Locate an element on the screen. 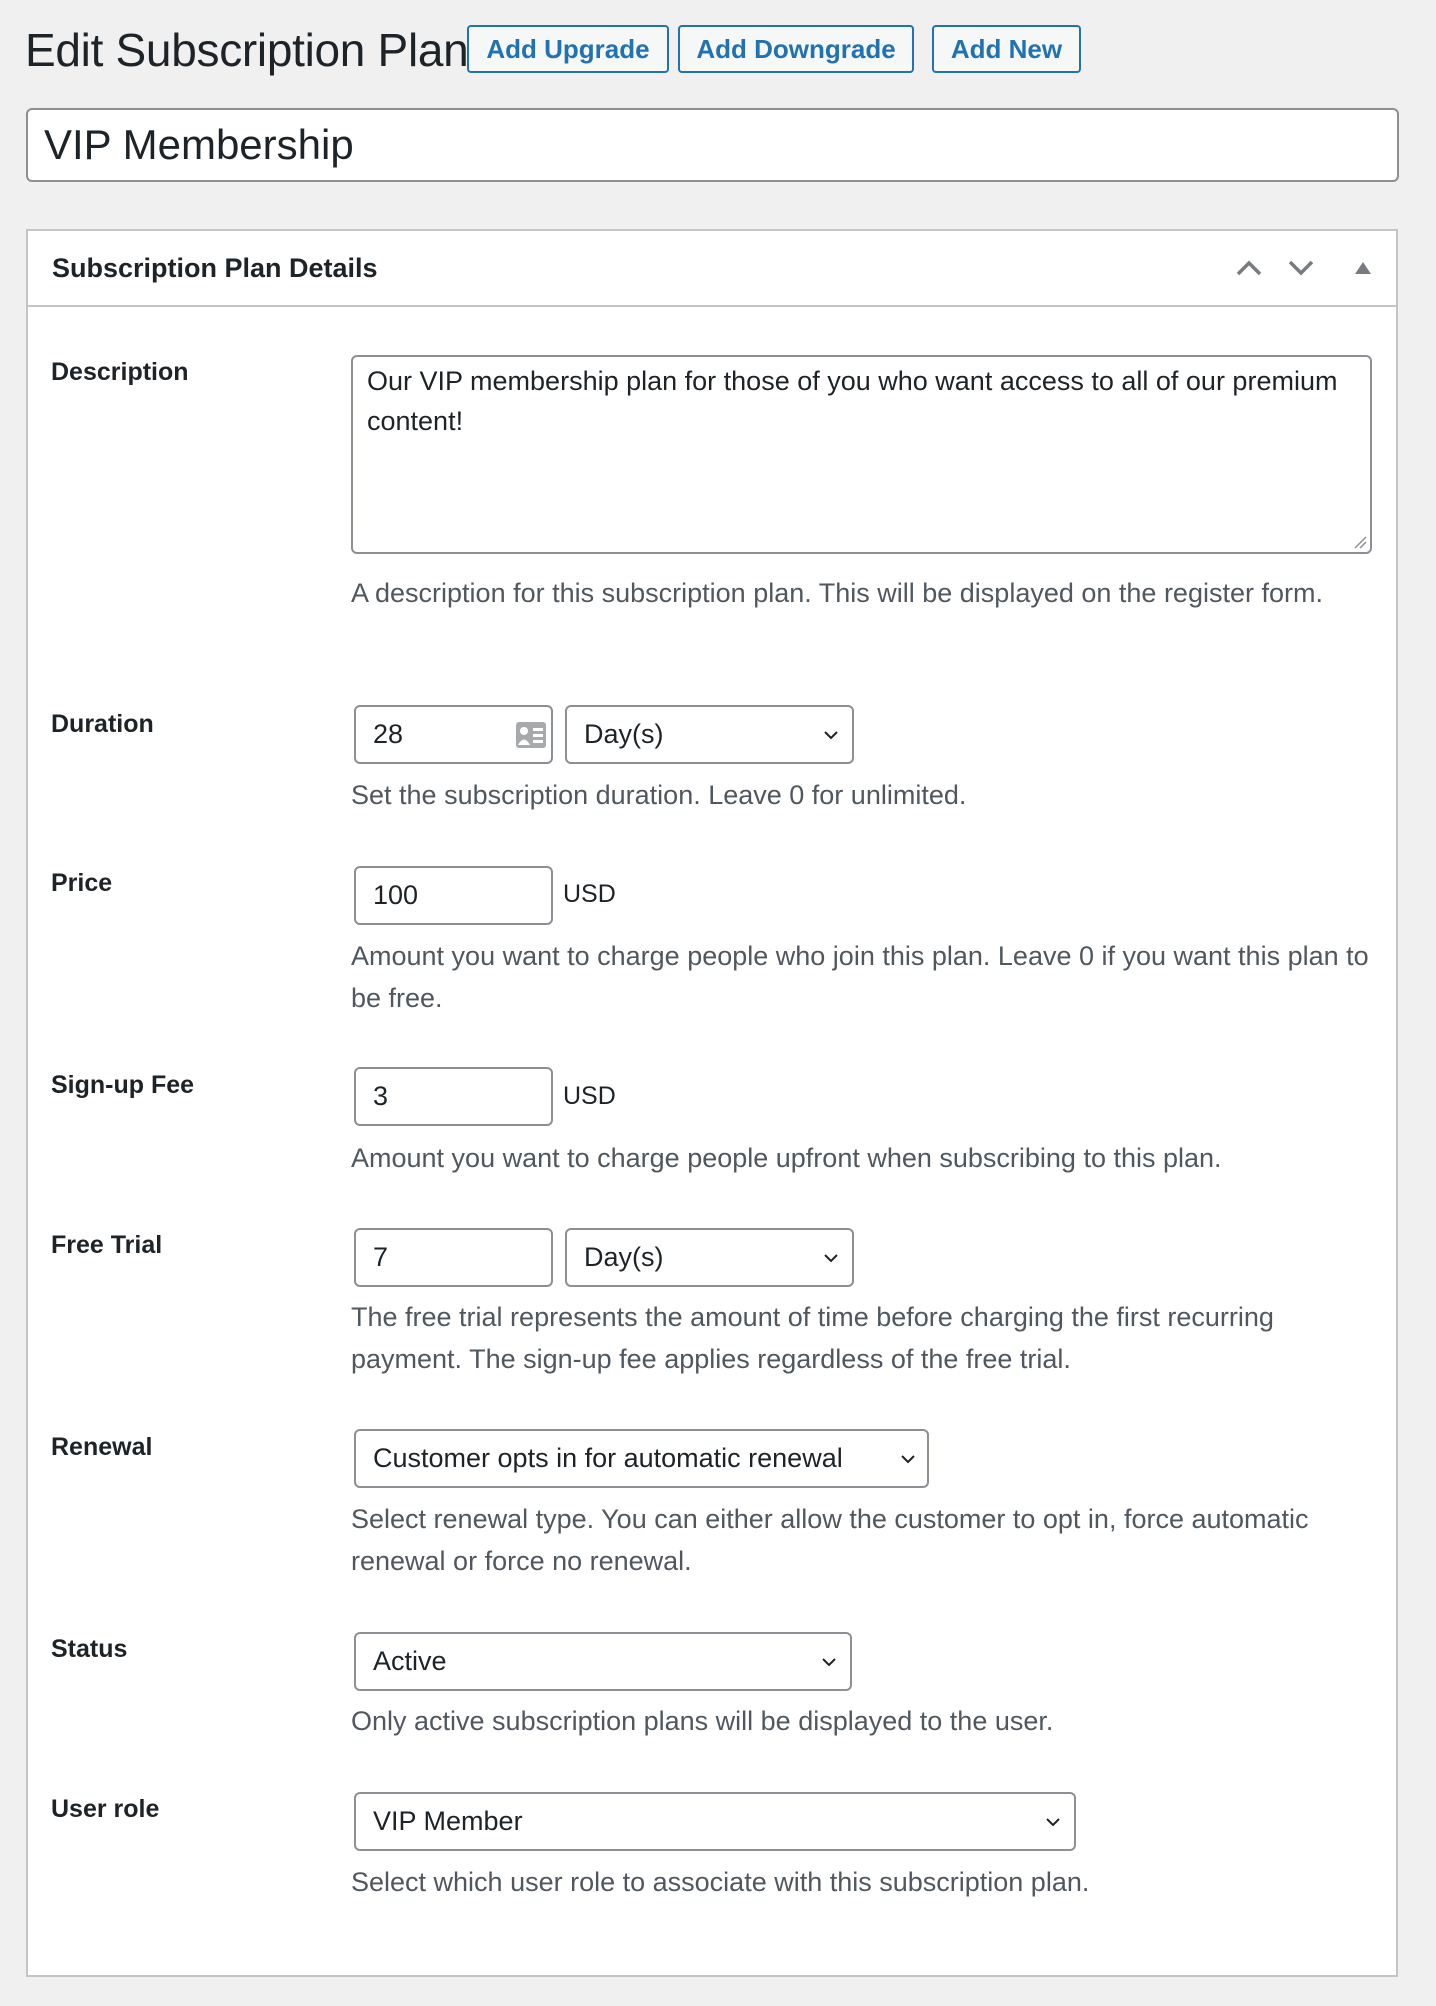 The image size is (1436, 2006). free-trial-unit-value: Day(s) is located at coordinates (624, 1257).